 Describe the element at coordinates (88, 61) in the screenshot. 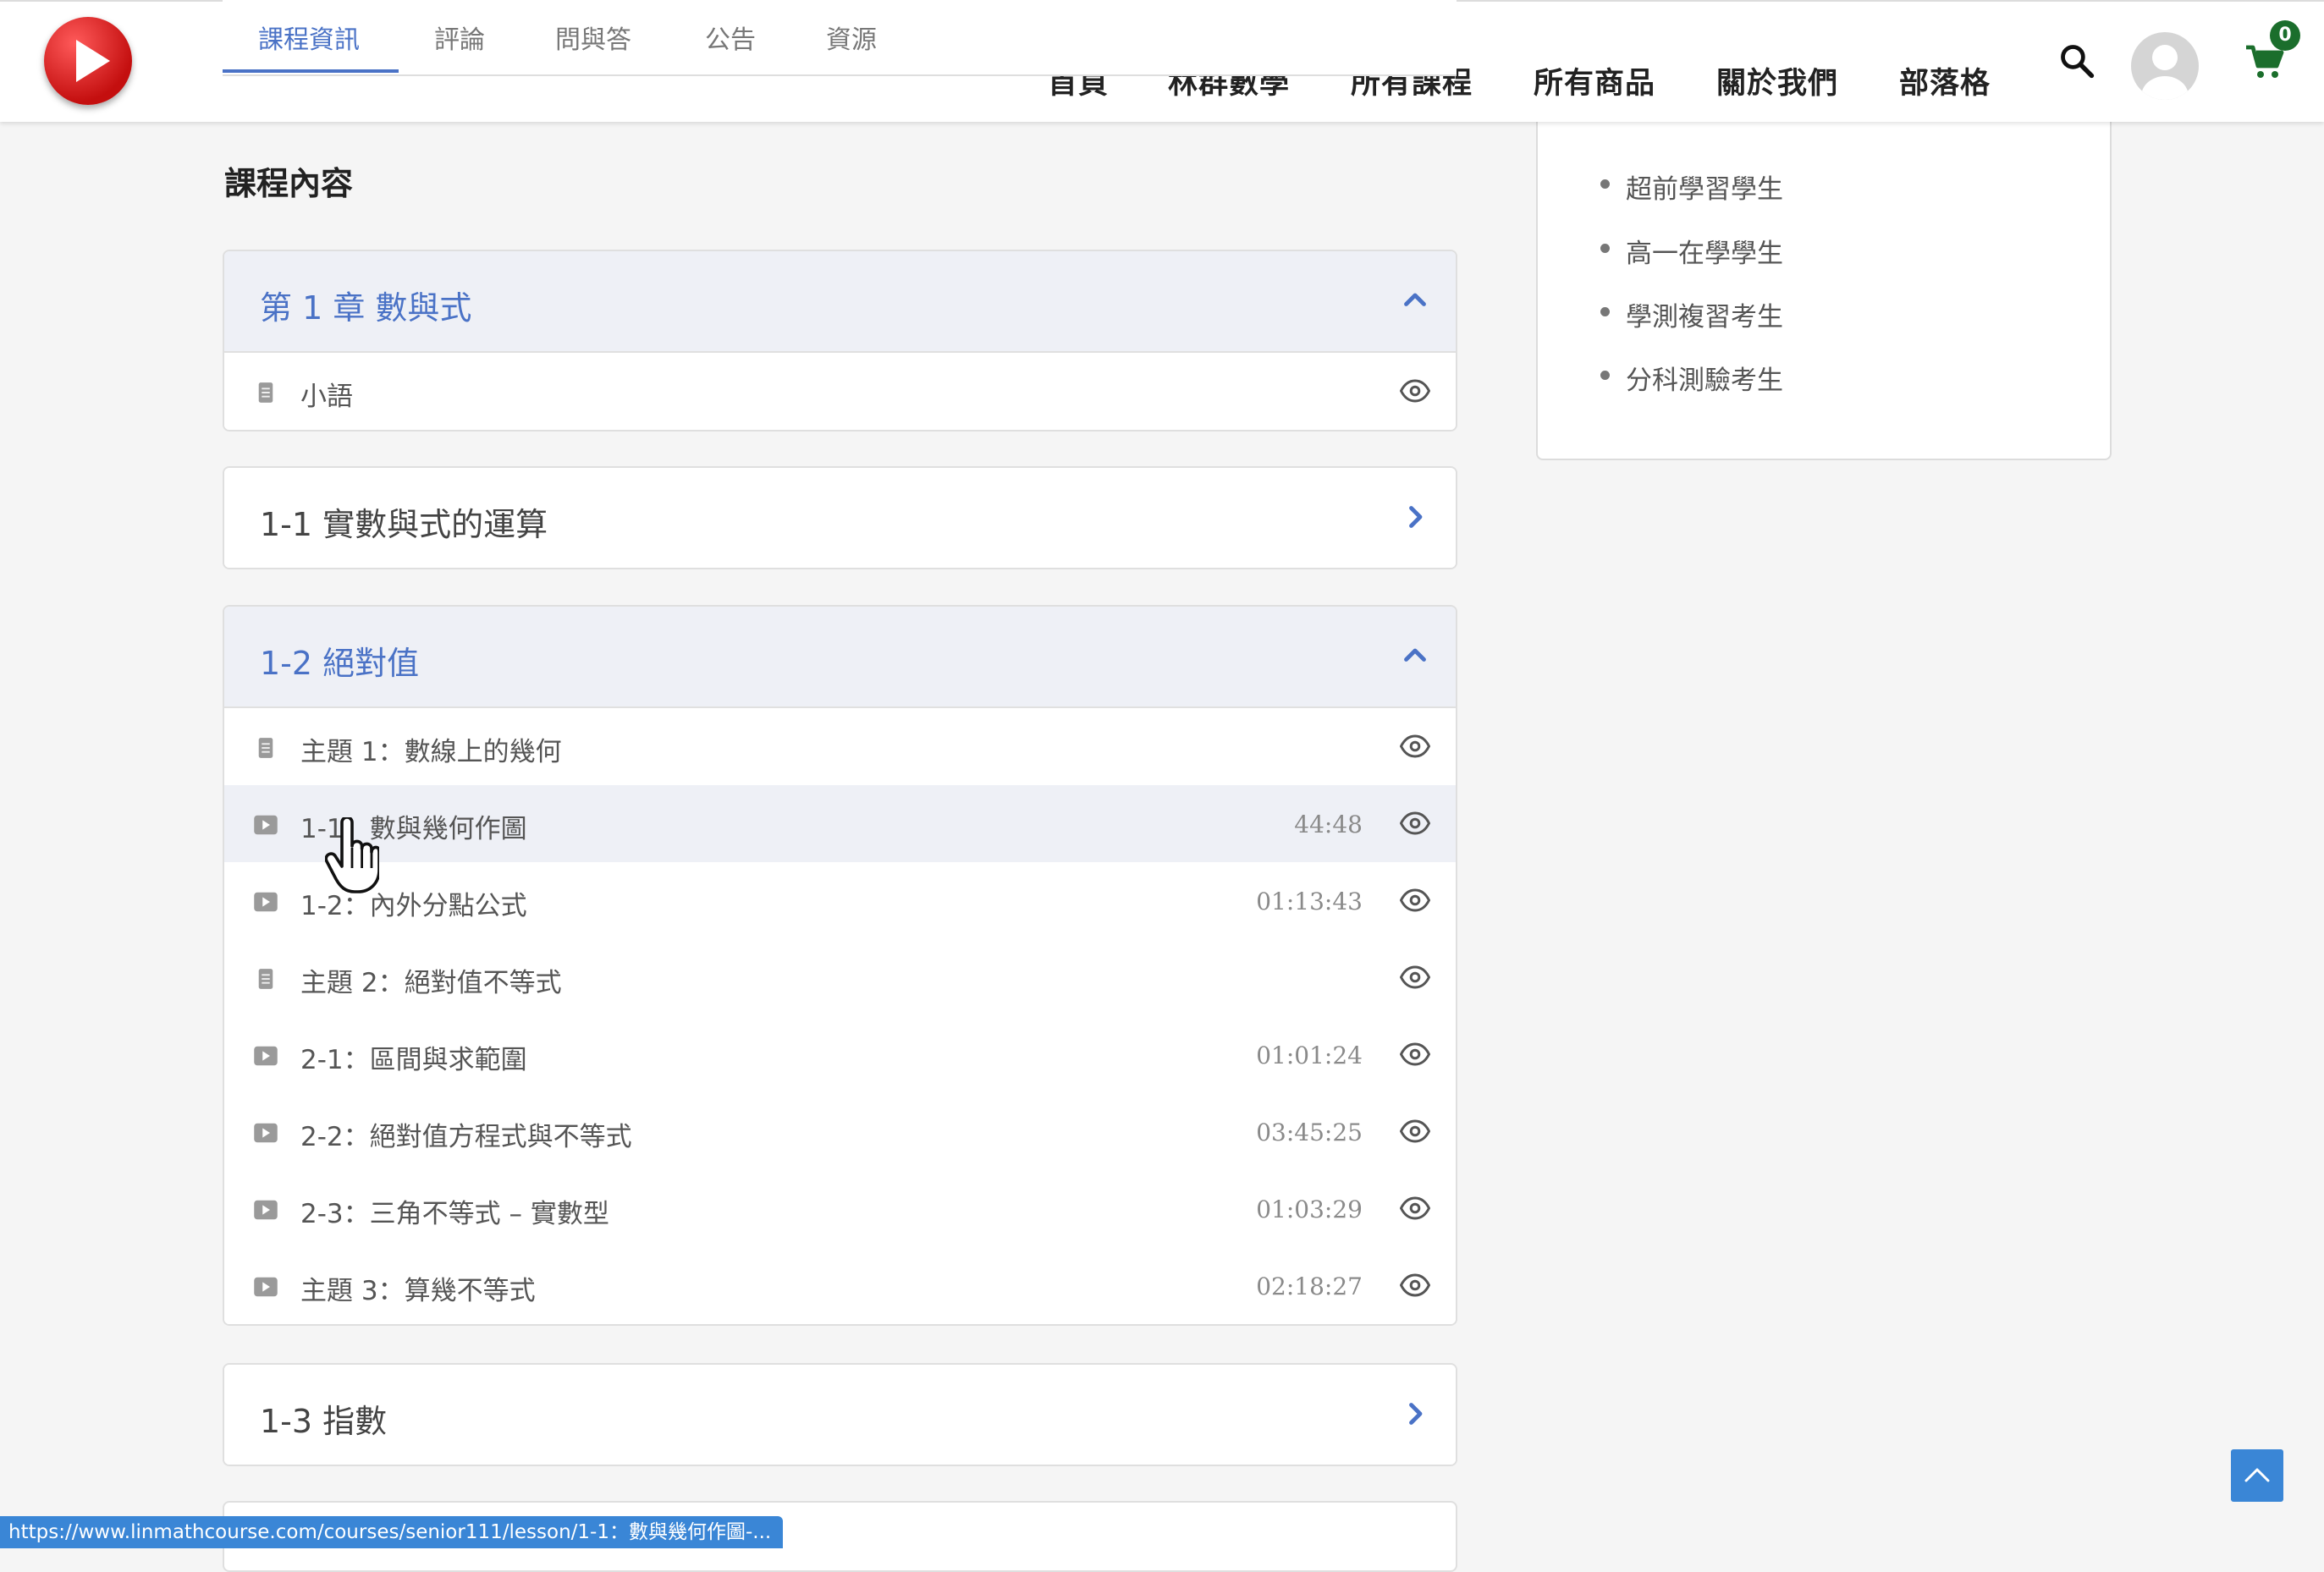

I see `site-logo` at that location.